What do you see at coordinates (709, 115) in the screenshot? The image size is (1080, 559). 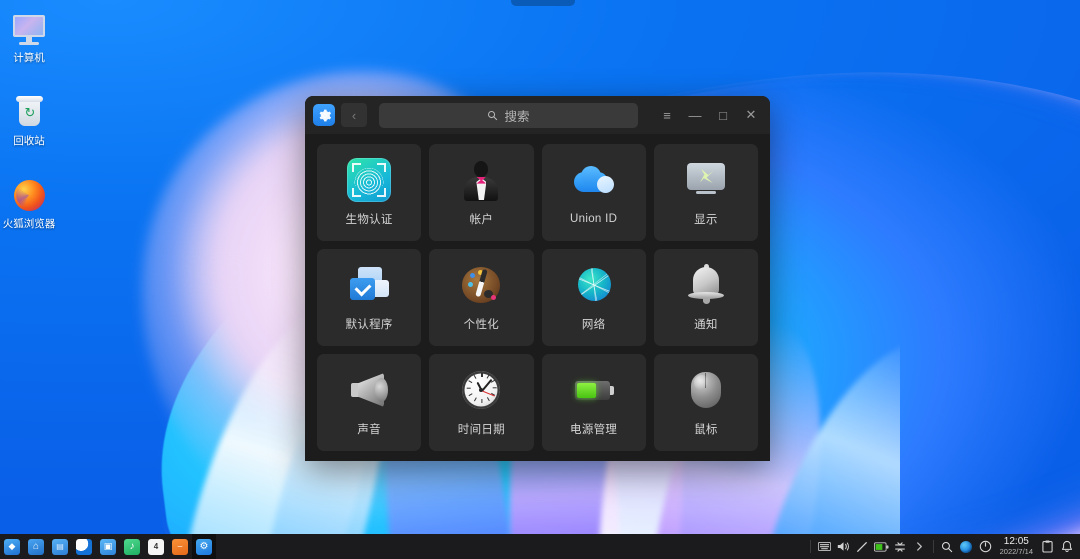 I see `window-controls: ≡ — □ ✕` at bounding box center [709, 115].